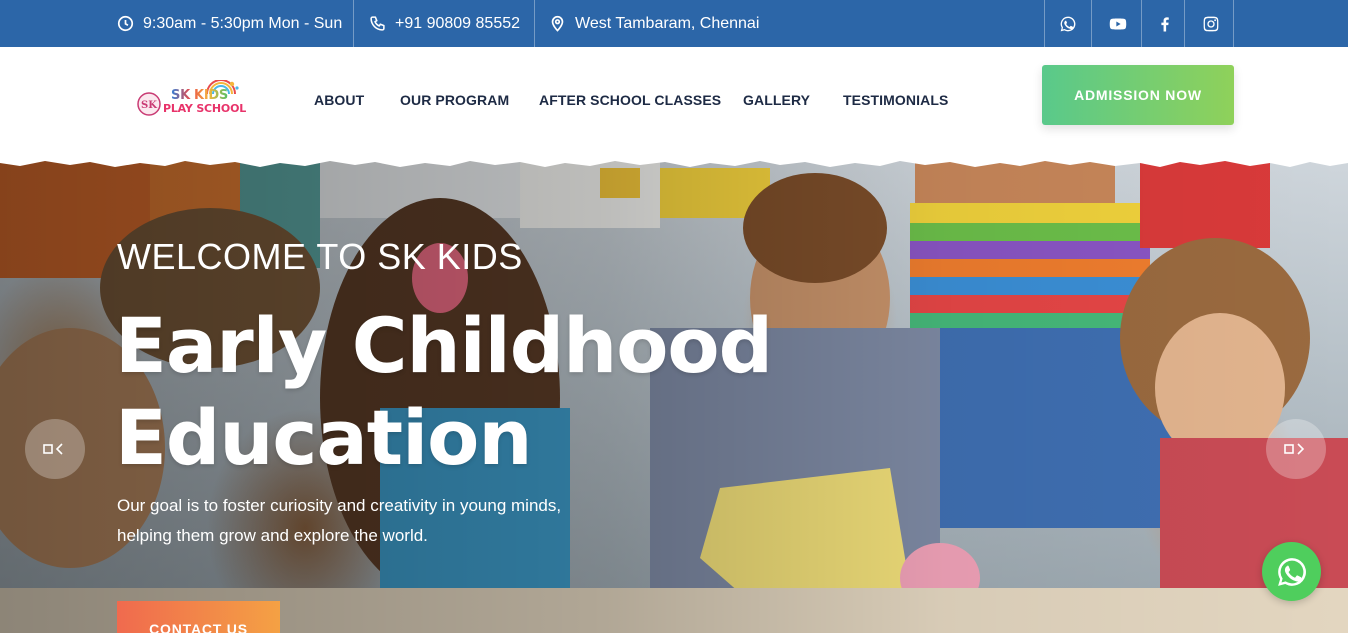  What do you see at coordinates (895, 100) in the screenshot?
I see `nav-testimonials: TESTIMONIALS` at bounding box center [895, 100].